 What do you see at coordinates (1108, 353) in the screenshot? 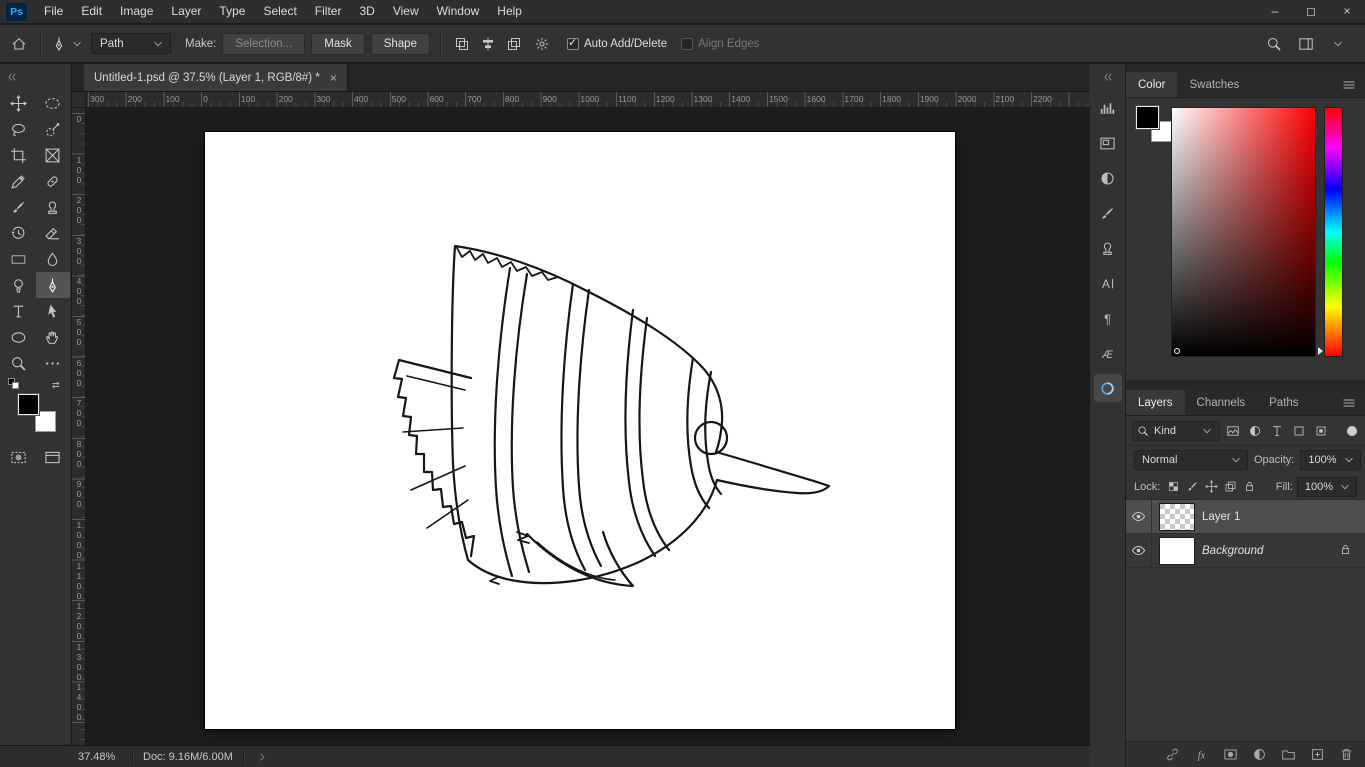
I see `glyphs-panel` at bounding box center [1108, 353].